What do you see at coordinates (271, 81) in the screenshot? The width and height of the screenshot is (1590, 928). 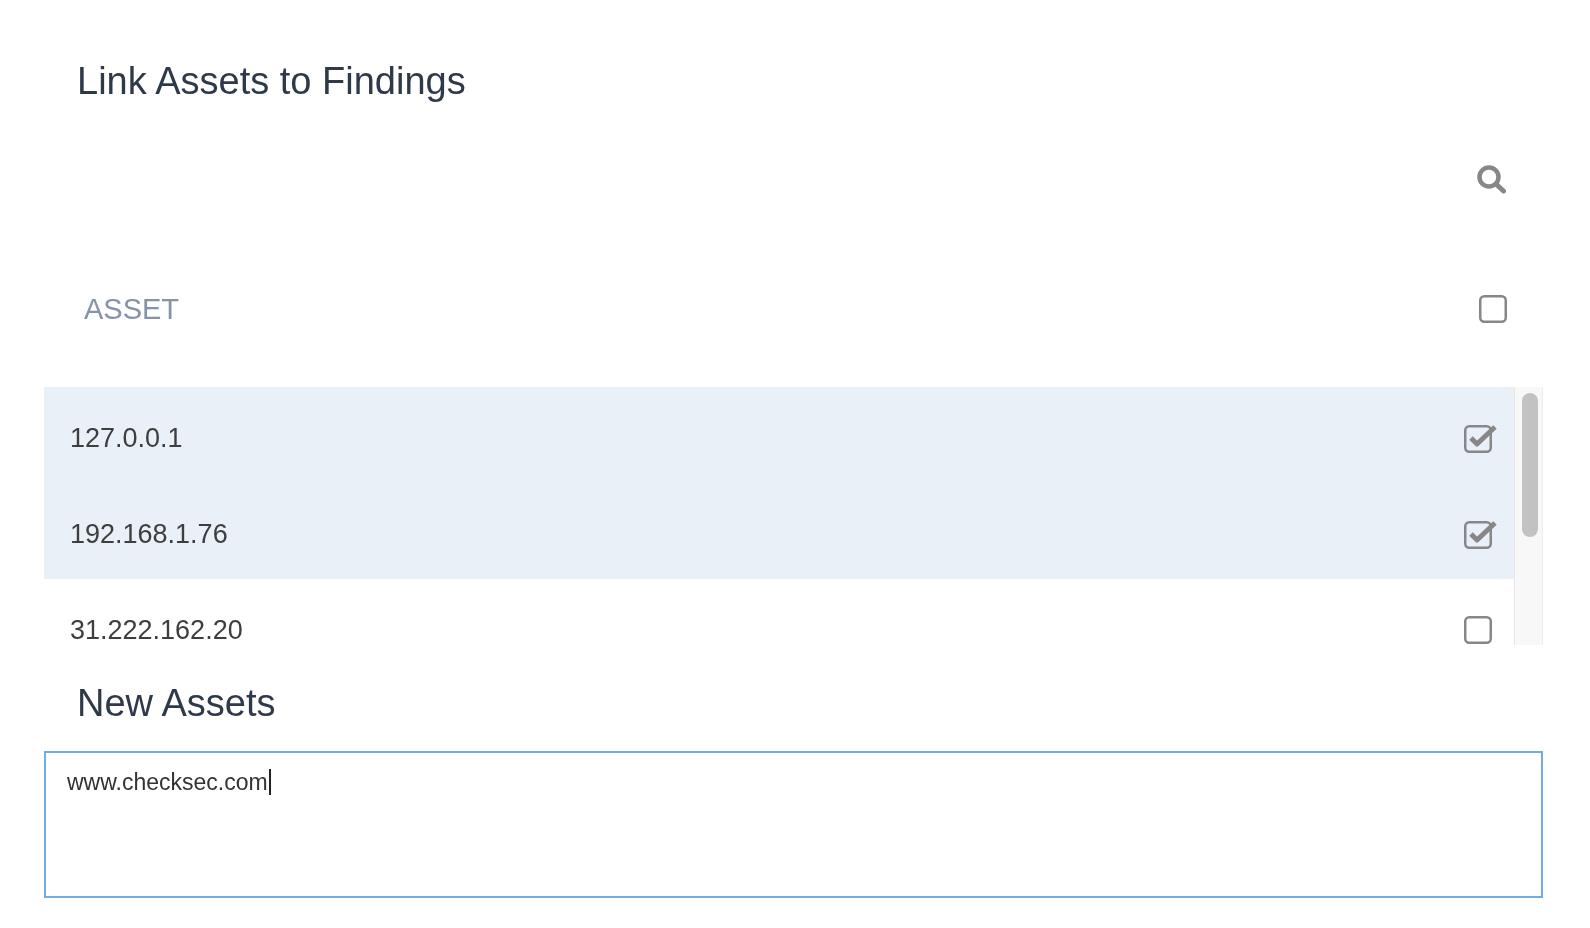 I see `page-title: Link Assets to Findings` at bounding box center [271, 81].